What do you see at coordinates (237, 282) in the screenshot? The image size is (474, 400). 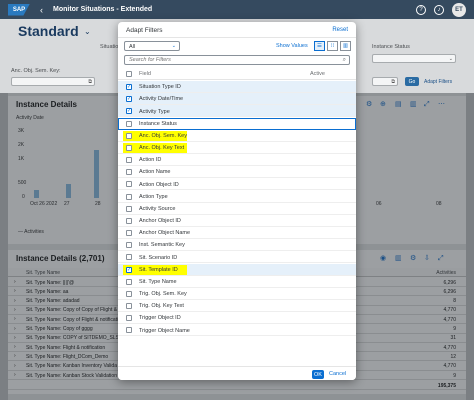 I see `field-row: Sit. Type Name` at bounding box center [237, 282].